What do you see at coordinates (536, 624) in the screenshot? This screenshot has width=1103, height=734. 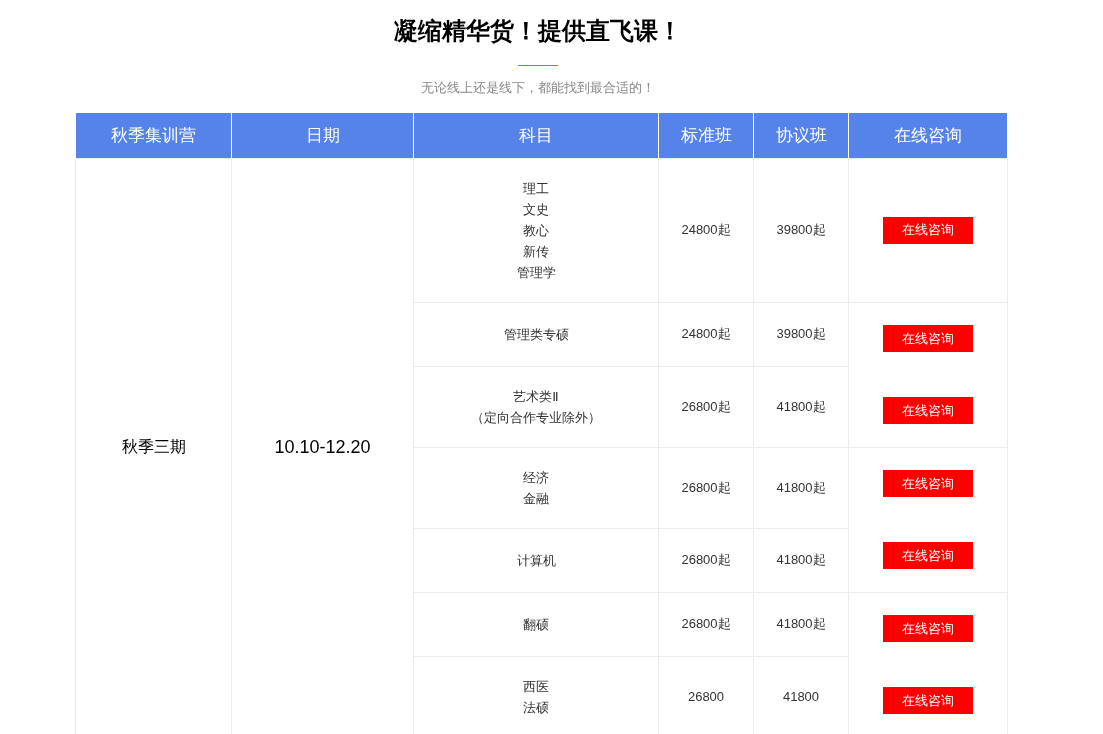 I see `subject-name: 翻硕` at bounding box center [536, 624].